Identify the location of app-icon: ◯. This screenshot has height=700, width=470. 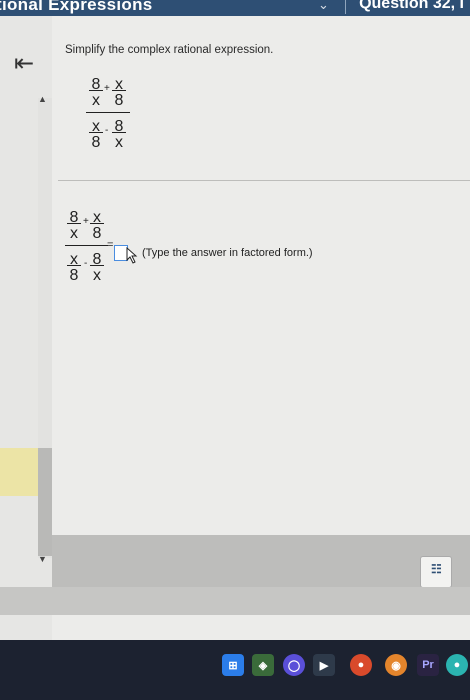
(294, 665).